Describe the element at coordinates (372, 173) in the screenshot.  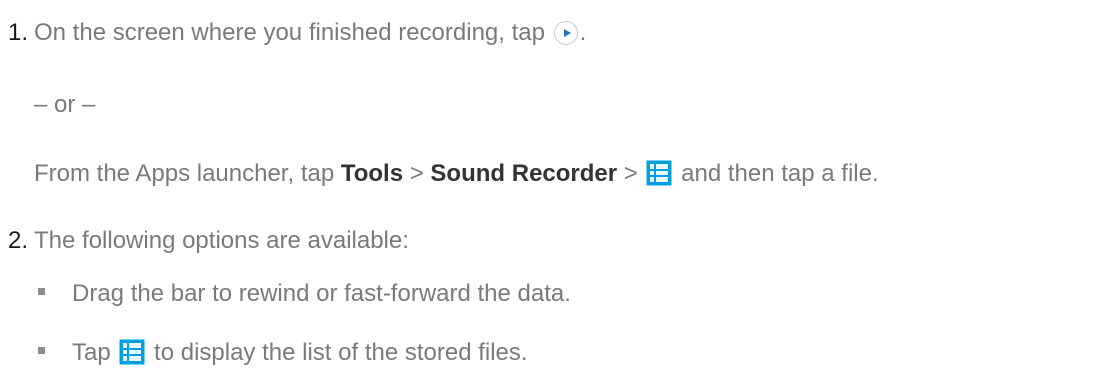
I see `menu-tools: Tools` at that location.